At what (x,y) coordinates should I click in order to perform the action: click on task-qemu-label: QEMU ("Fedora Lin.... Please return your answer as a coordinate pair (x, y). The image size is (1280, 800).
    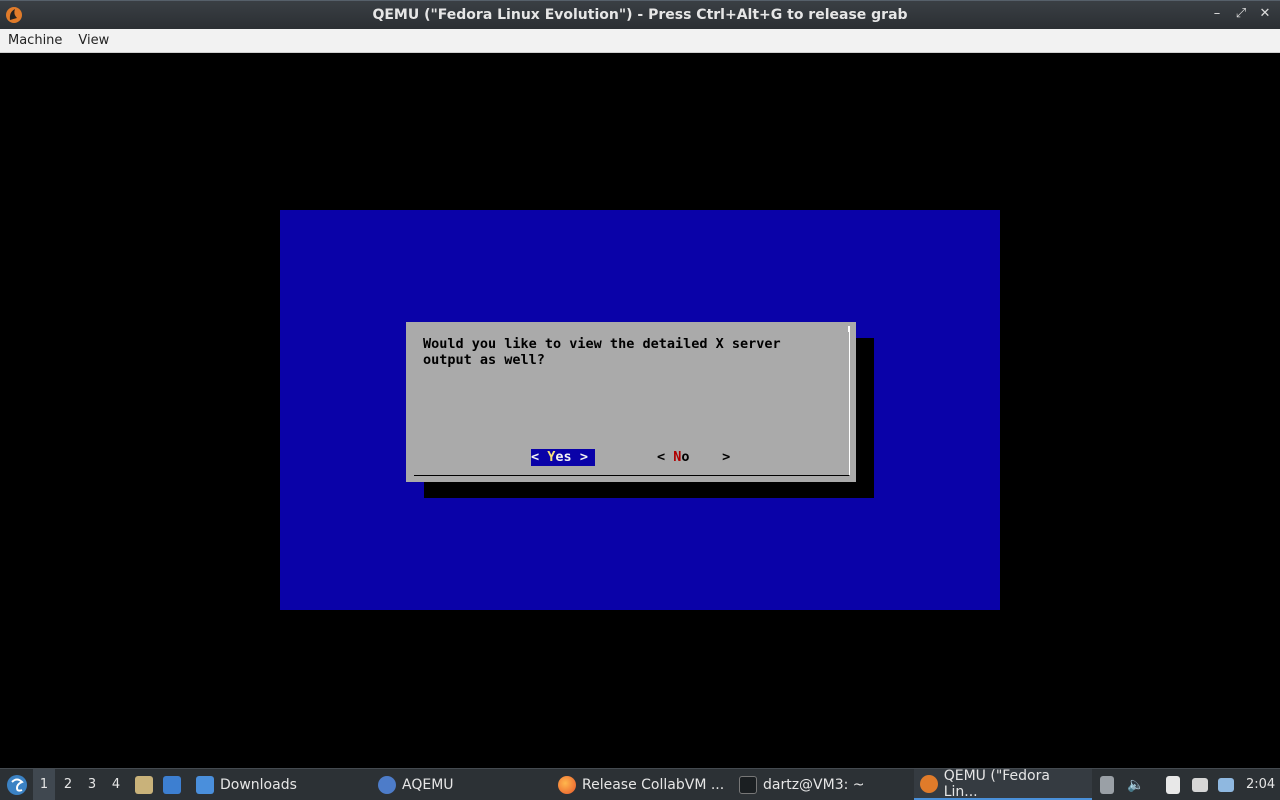
    Looking at the image, I should click on (996, 783).